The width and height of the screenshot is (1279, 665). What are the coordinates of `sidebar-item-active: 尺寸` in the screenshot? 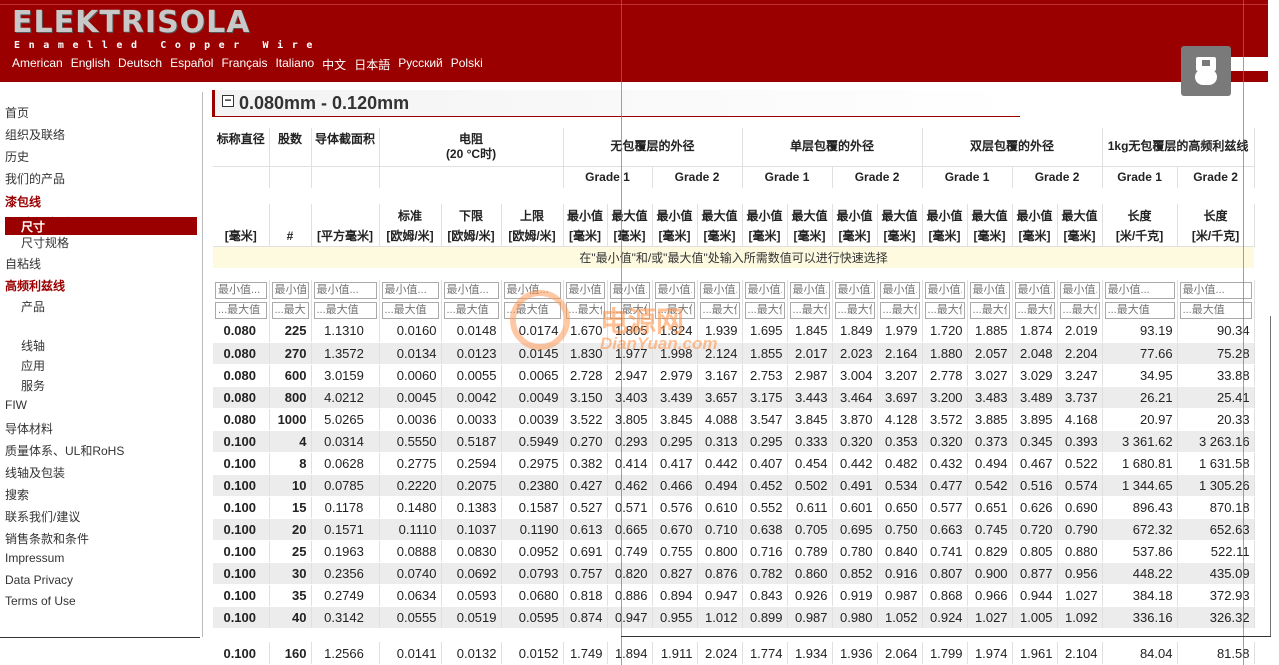 It's located at (101, 226).